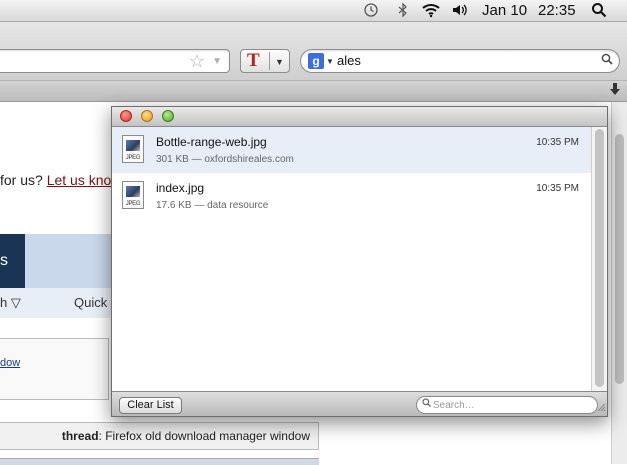 This screenshot has width=627, height=465. What do you see at coordinates (601, 408) in the screenshot?
I see `resize-grip-icon` at bounding box center [601, 408].